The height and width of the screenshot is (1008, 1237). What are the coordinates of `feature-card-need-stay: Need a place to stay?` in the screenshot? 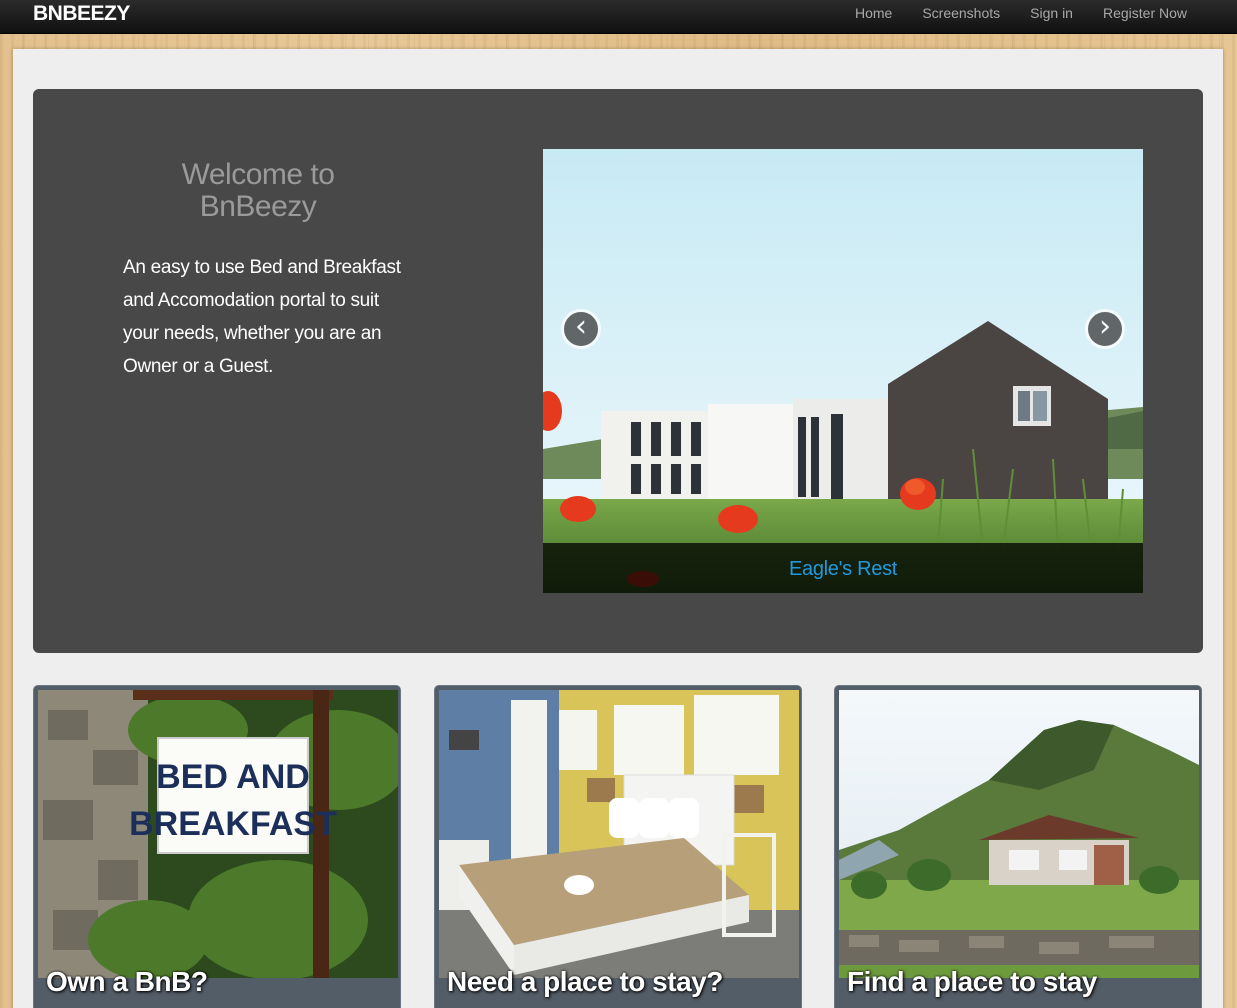 It's located at (618, 846).